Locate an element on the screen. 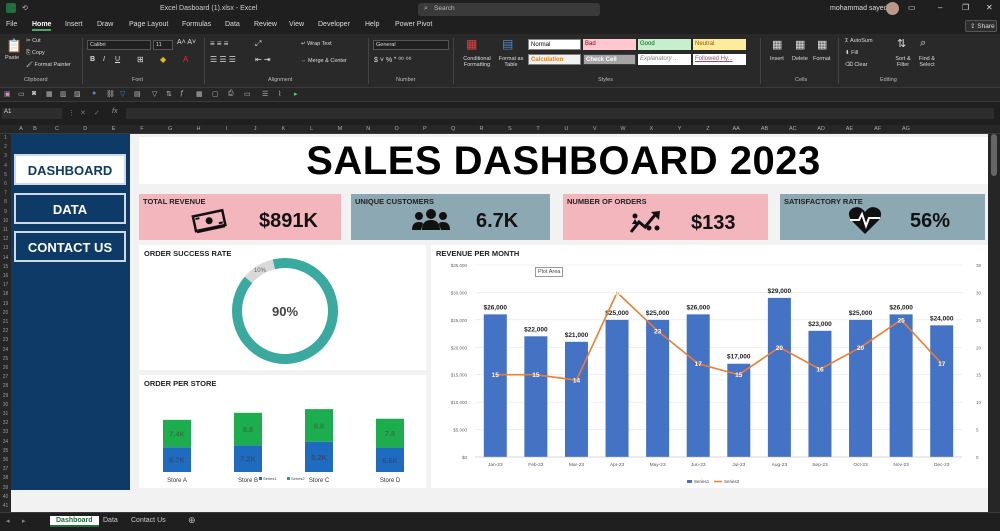 This screenshot has height=531, width=1000. close-icon: ✕ is located at coordinates (989, 7).